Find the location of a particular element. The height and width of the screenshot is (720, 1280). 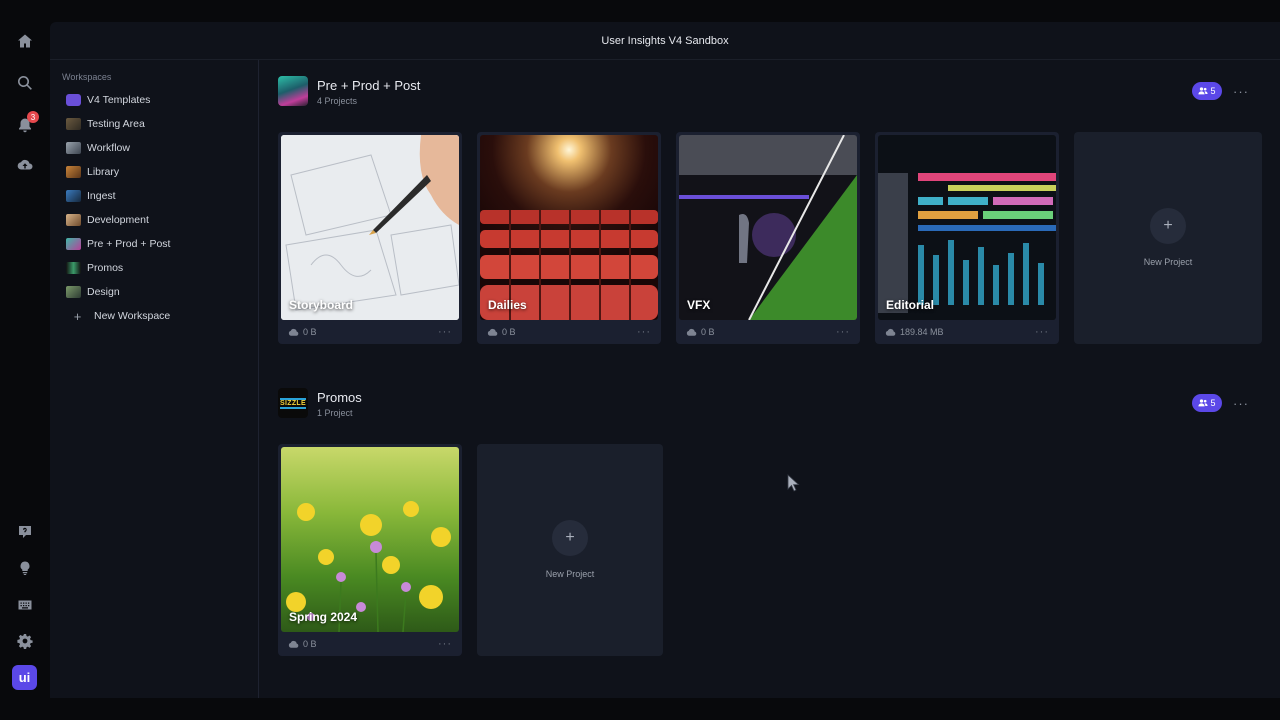

new-workspace-button: + New Workspace is located at coordinates (154, 316).